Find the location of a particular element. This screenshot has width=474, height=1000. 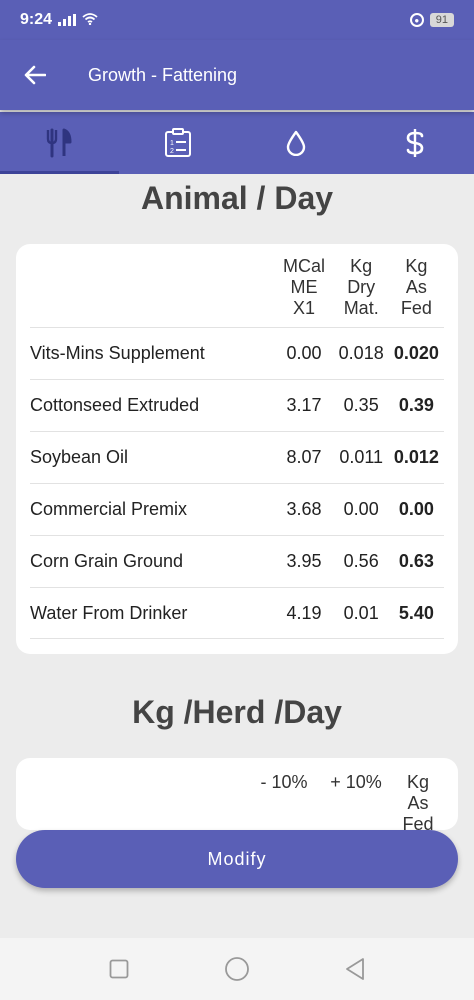

signal-icon is located at coordinates (67, 20).